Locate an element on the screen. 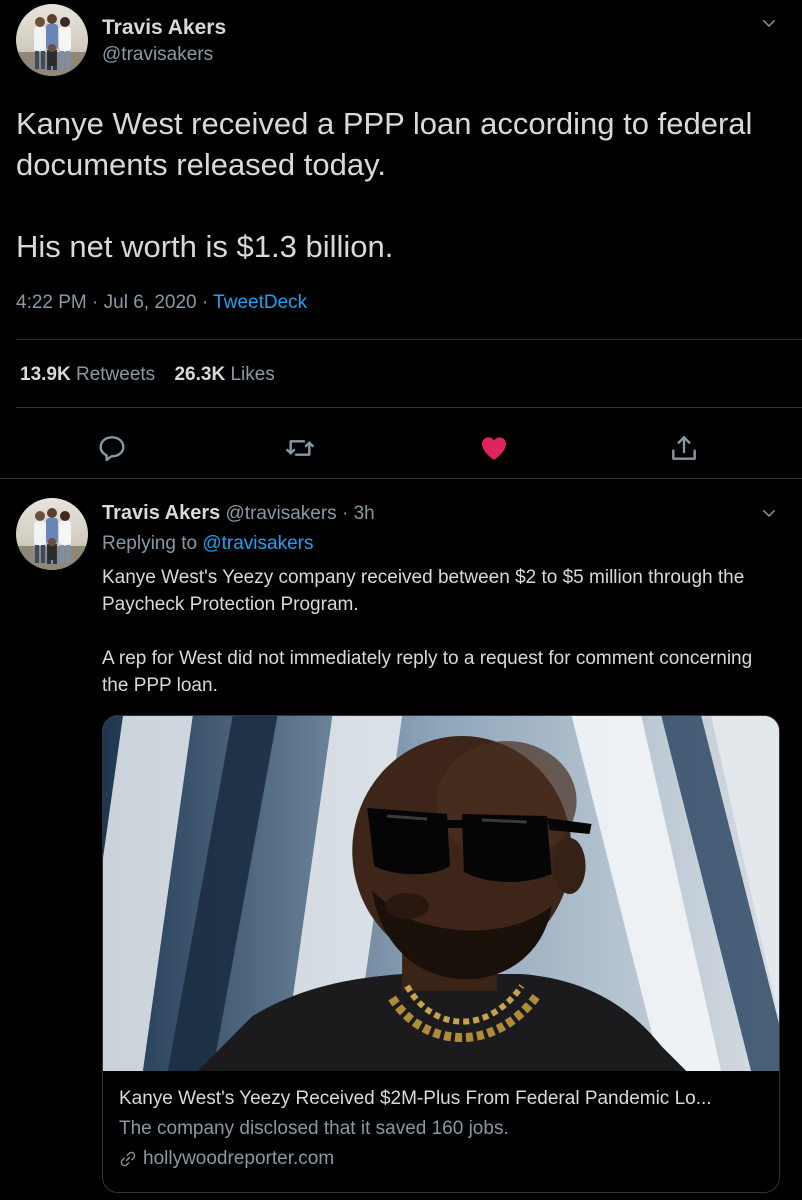  author-handle: @travisakers is located at coordinates (157, 55).